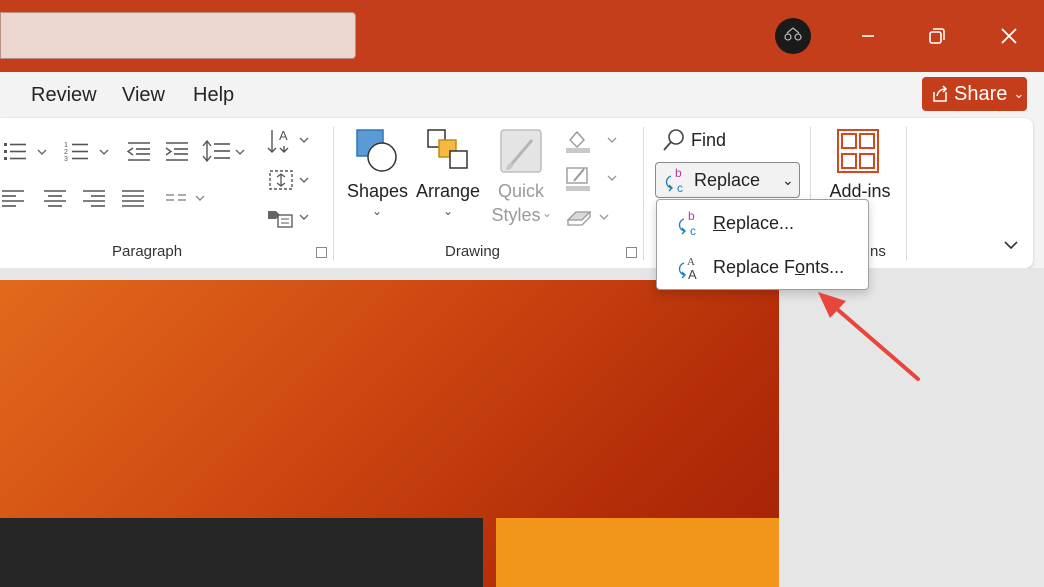 This screenshot has width=1044, height=587. Describe the element at coordinates (788, 179) in the screenshot. I see `replace-chevron-icon: ⌄` at that location.